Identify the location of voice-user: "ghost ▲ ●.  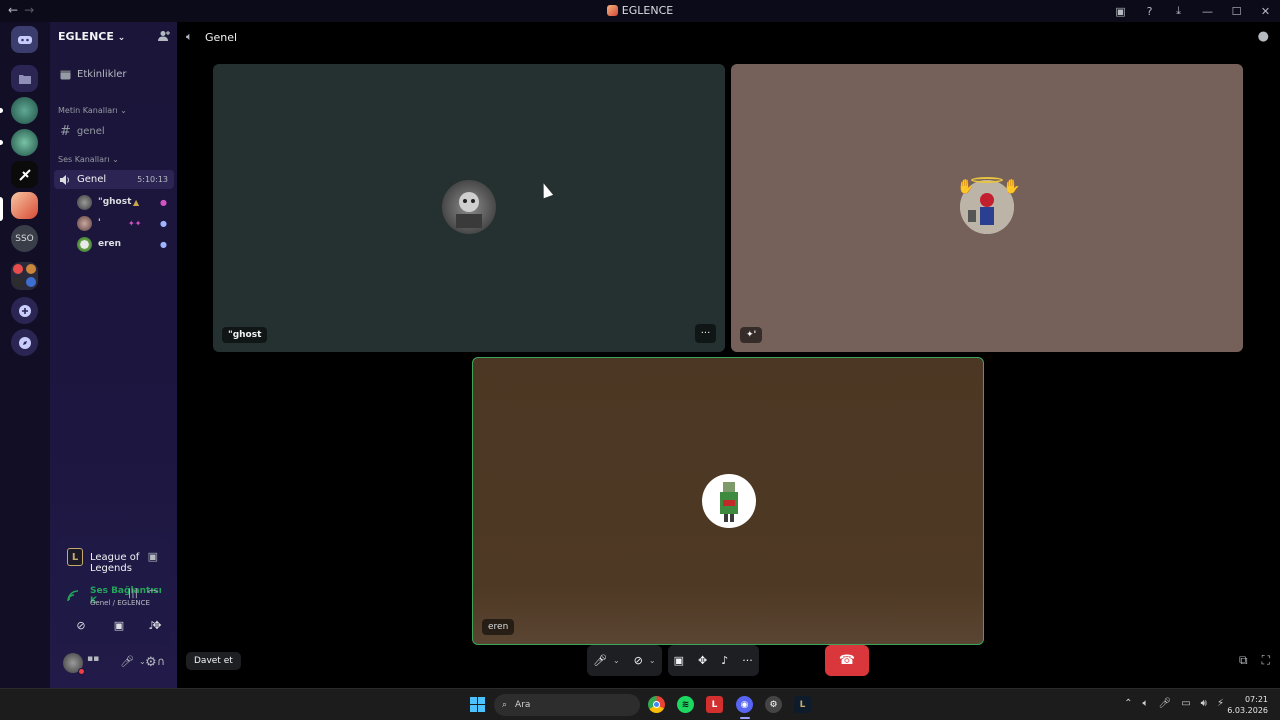
(124, 202).